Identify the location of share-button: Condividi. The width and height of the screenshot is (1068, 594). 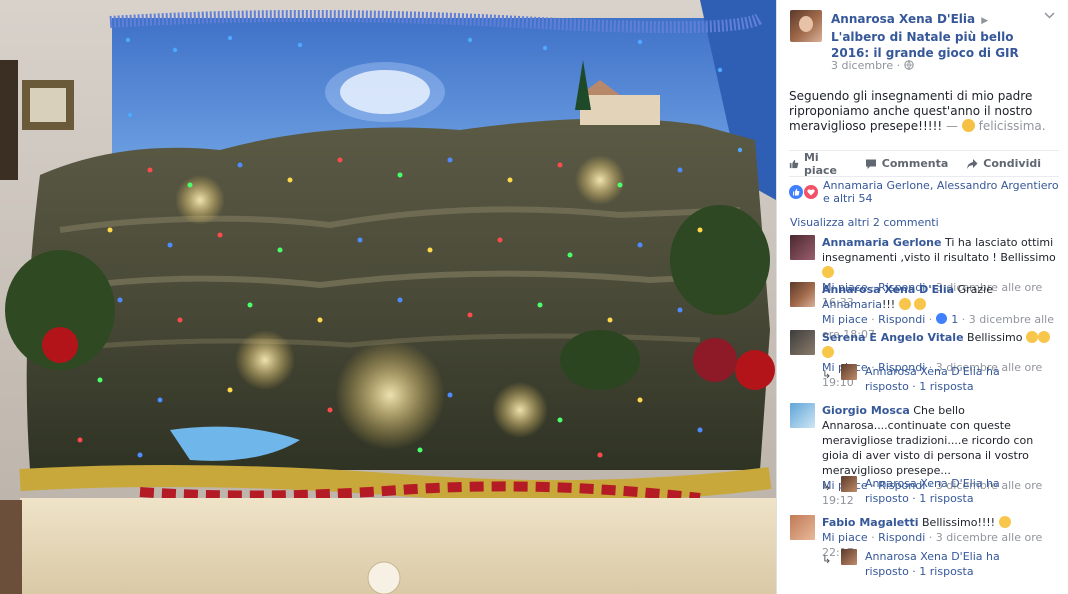
(1003, 163).